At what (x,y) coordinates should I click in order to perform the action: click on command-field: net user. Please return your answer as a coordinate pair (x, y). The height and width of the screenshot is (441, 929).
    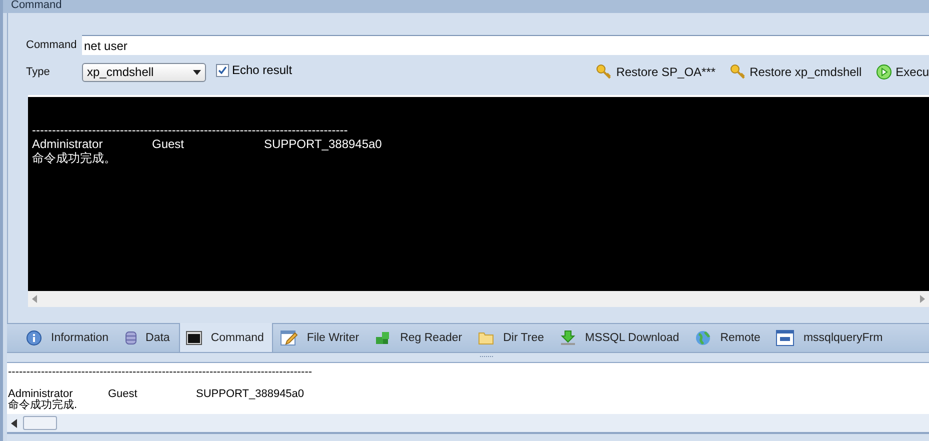
    Looking at the image, I should click on (505, 45).